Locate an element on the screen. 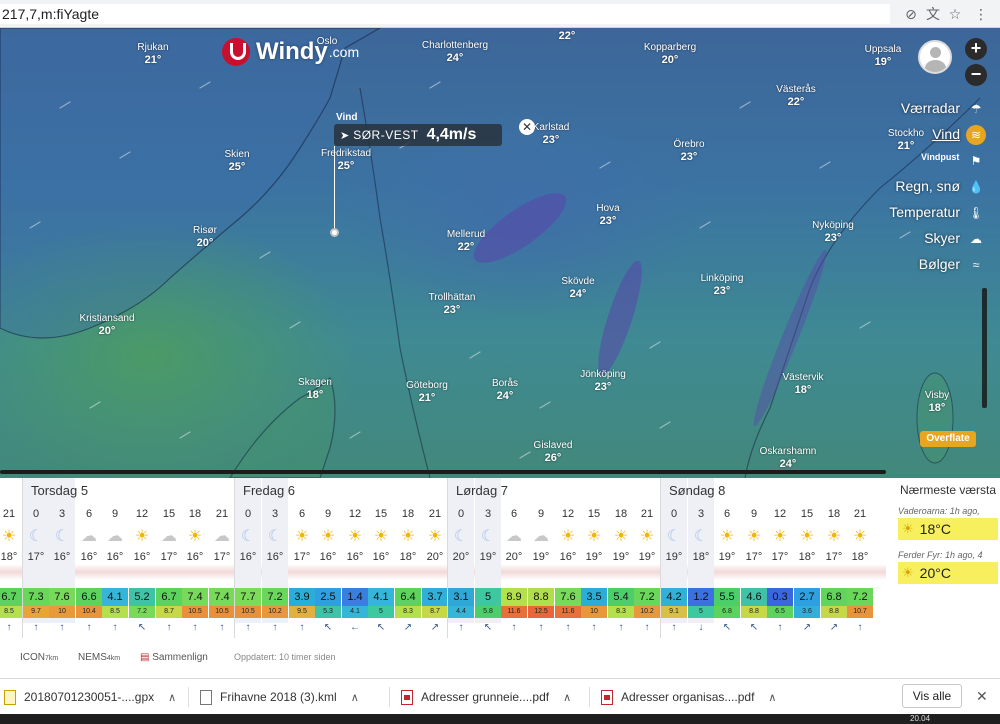 This screenshot has height=724, width=1000. station-2: Ferder Fyr: 1h ago, 4 ☀ 20°C is located at coordinates (948, 567).